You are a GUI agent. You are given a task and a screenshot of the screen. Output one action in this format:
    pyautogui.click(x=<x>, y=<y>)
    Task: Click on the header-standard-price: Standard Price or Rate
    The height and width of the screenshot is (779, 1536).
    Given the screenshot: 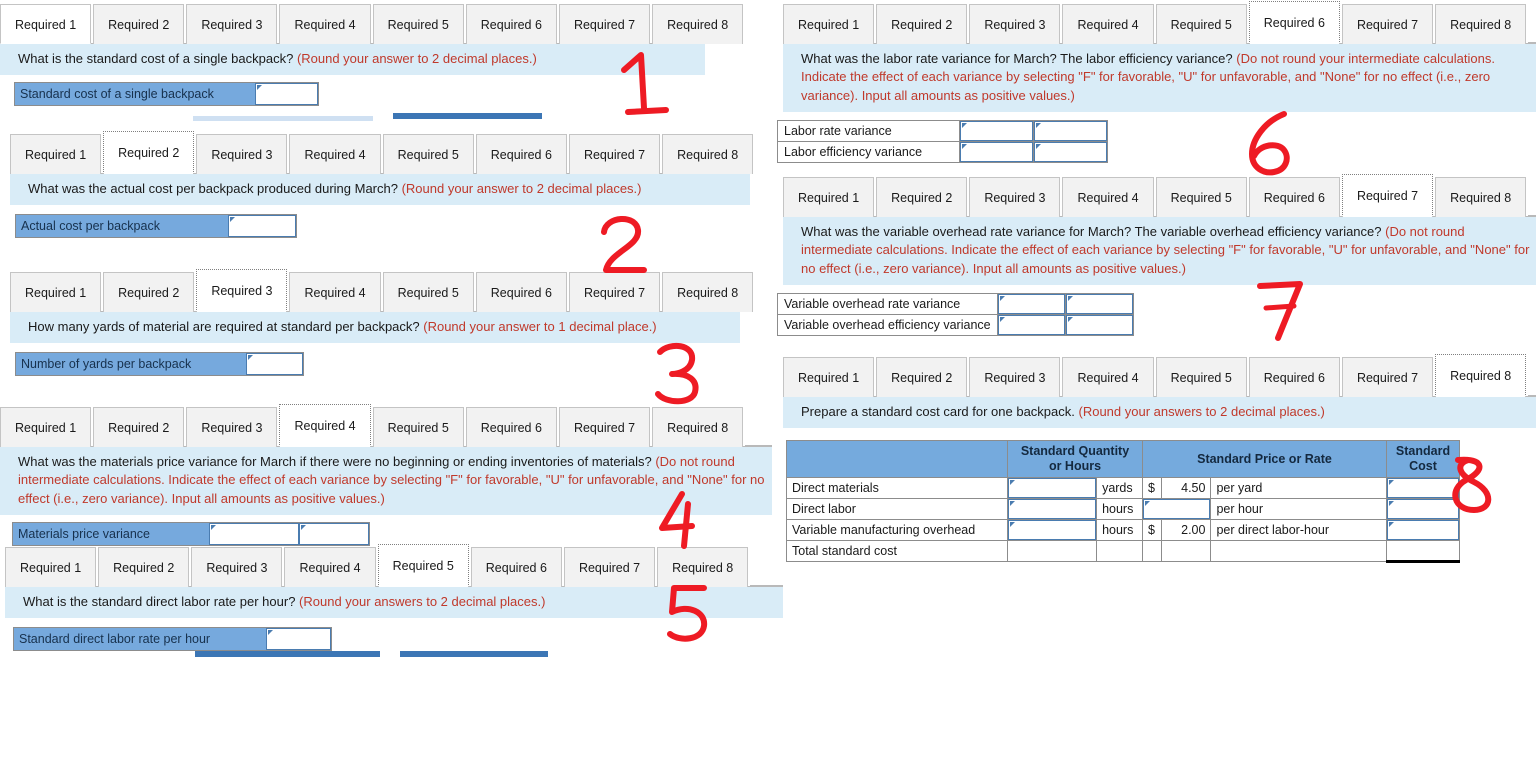 What is the action you would take?
    pyautogui.click(x=1264, y=459)
    